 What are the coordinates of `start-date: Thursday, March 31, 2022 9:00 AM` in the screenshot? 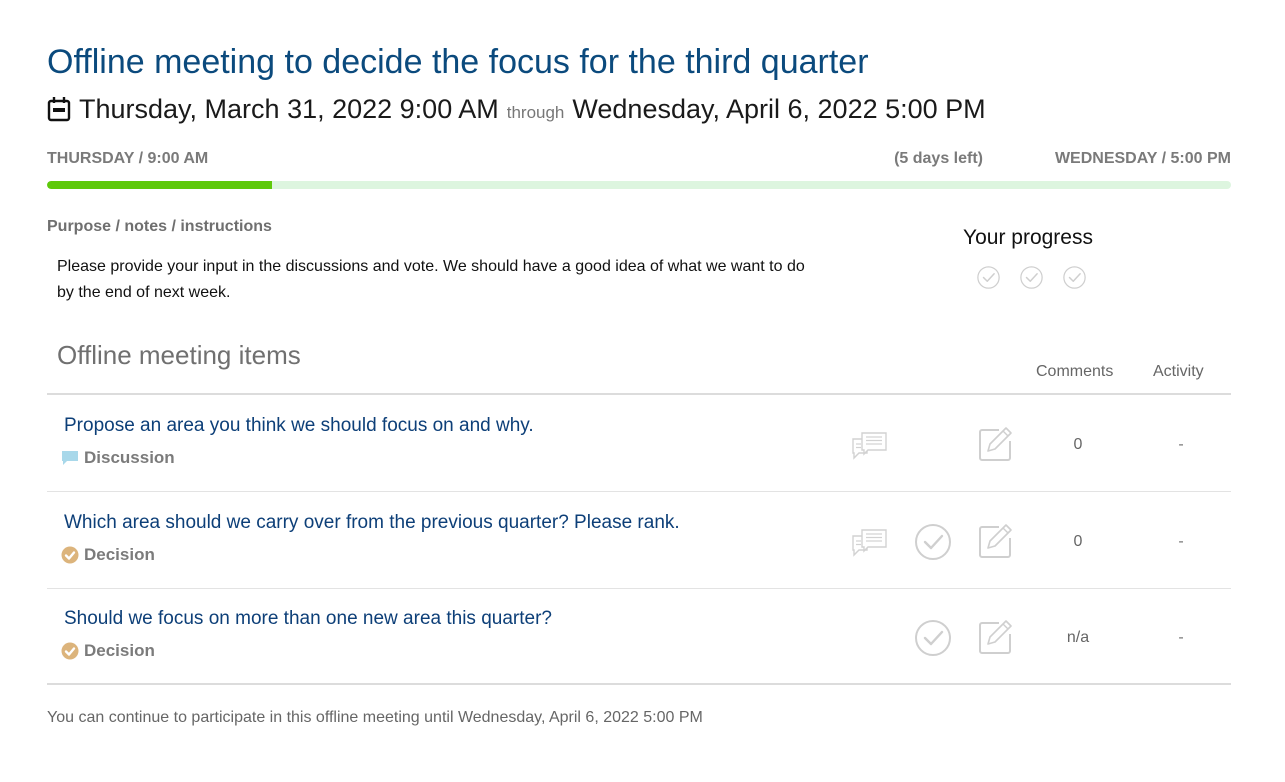 It's located at (289, 108).